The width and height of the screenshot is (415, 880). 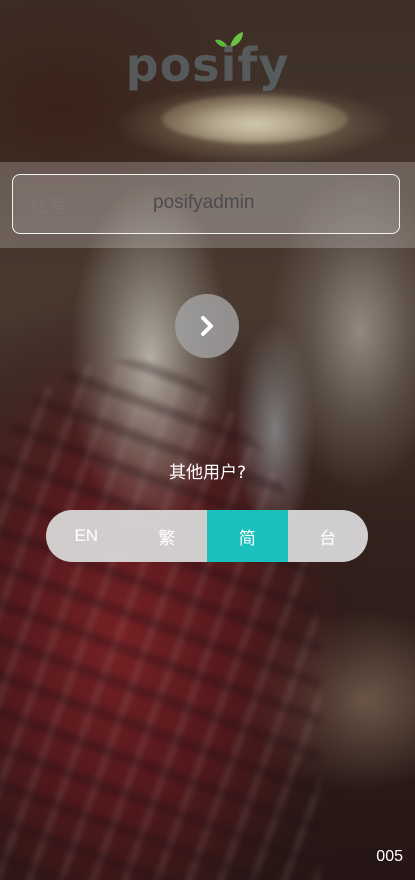 I want to click on chevron-right-icon, so click(x=207, y=326).